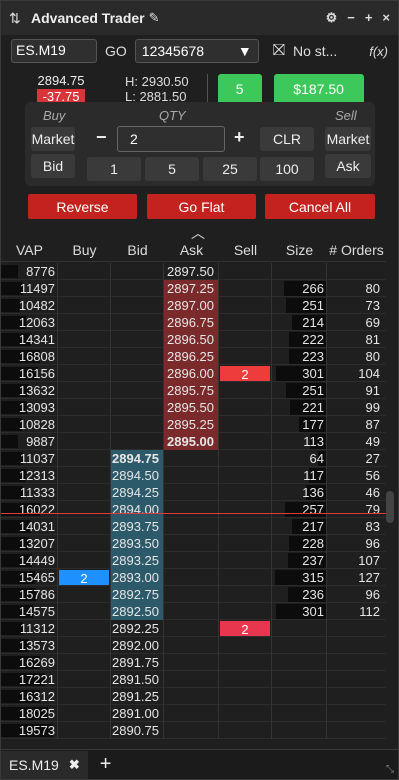  I want to click on add-tab-button: +, so click(106, 764).